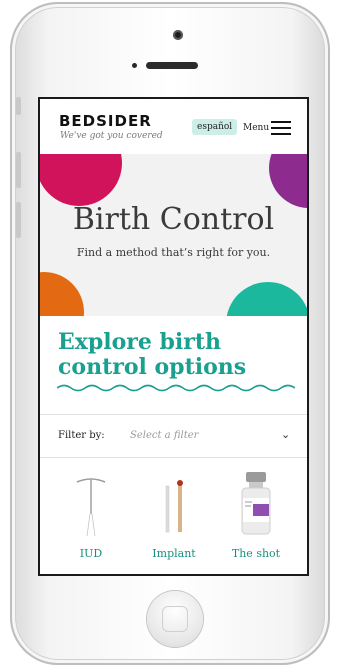 Image resolution: width=340 pixels, height=667 pixels. Describe the element at coordinates (178, 35) in the screenshot. I see `front-camera` at that location.